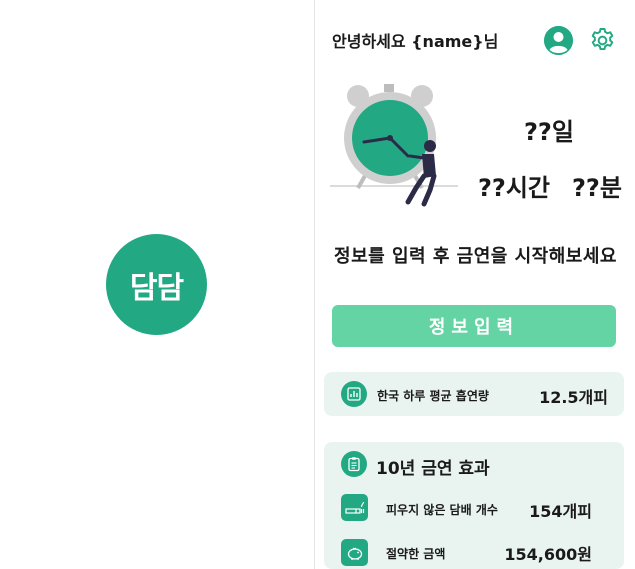 The image size is (635, 569). I want to click on account-circle-icon, so click(558, 40).